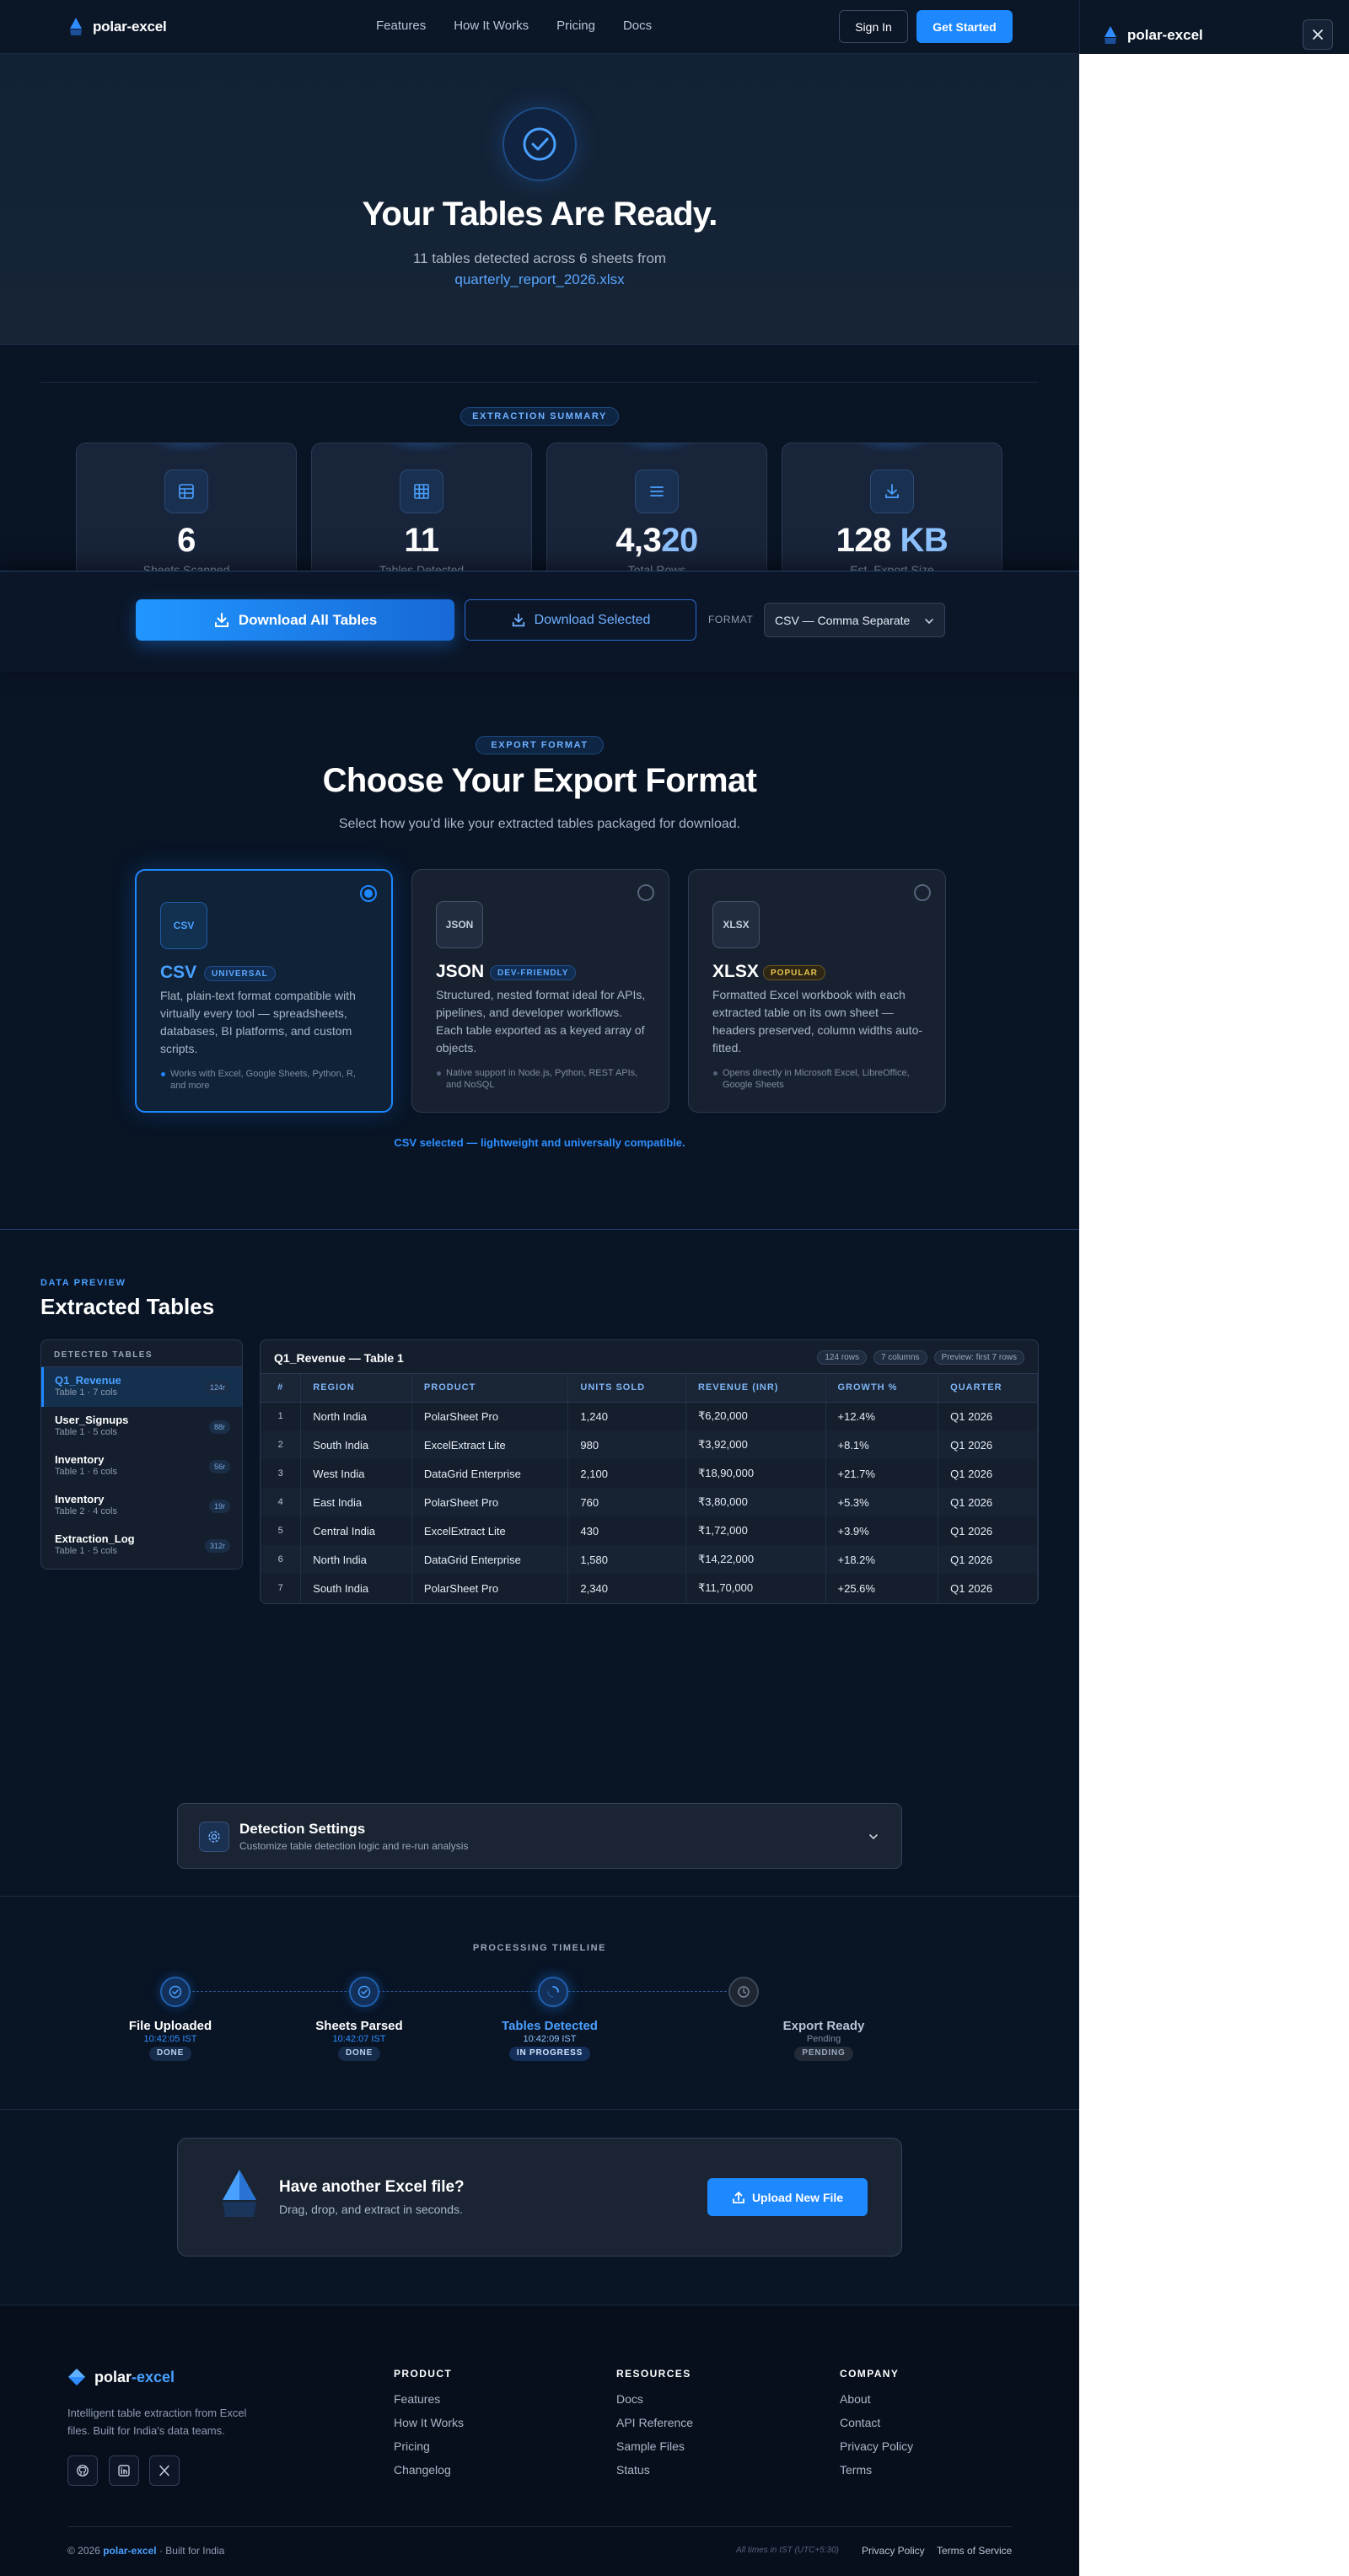 Image resolution: width=1349 pixels, height=2576 pixels. What do you see at coordinates (186, 491) in the screenshot?
I see `sheet-icon` at bounding box center [186, 491].